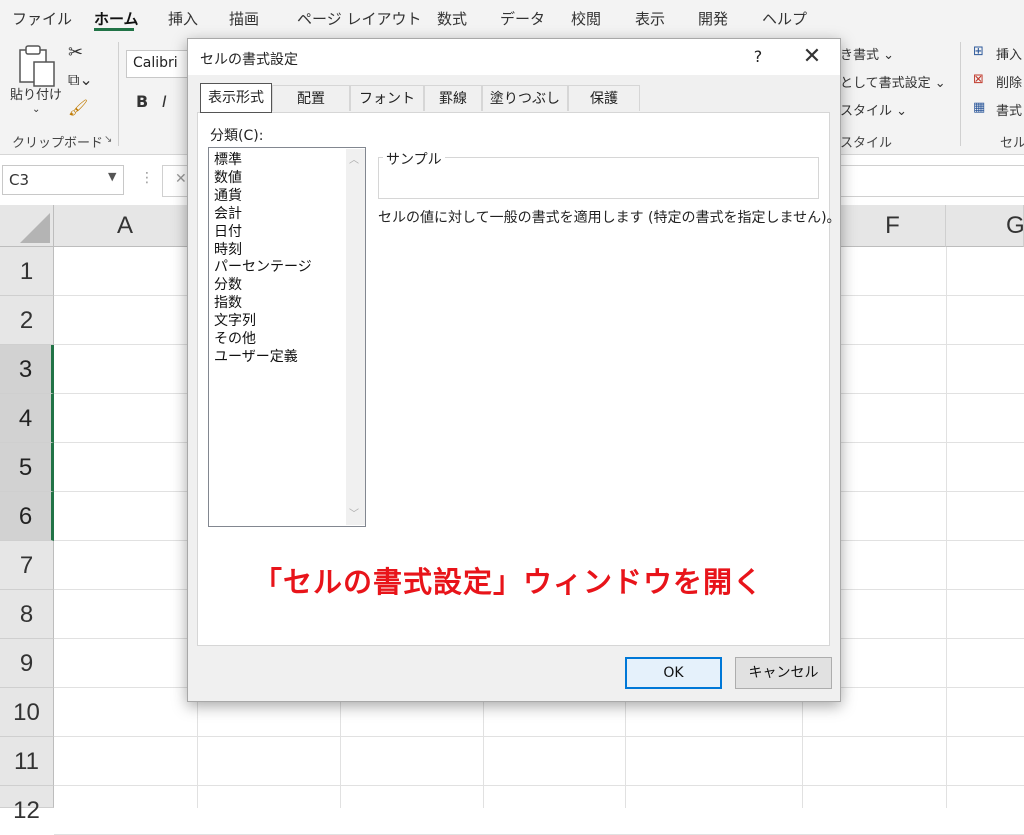 This screenshot has width=1024, height=835. Describe the element at coordinates (522, 18) in the screenshot. I see `menu-data: データ` at that location.